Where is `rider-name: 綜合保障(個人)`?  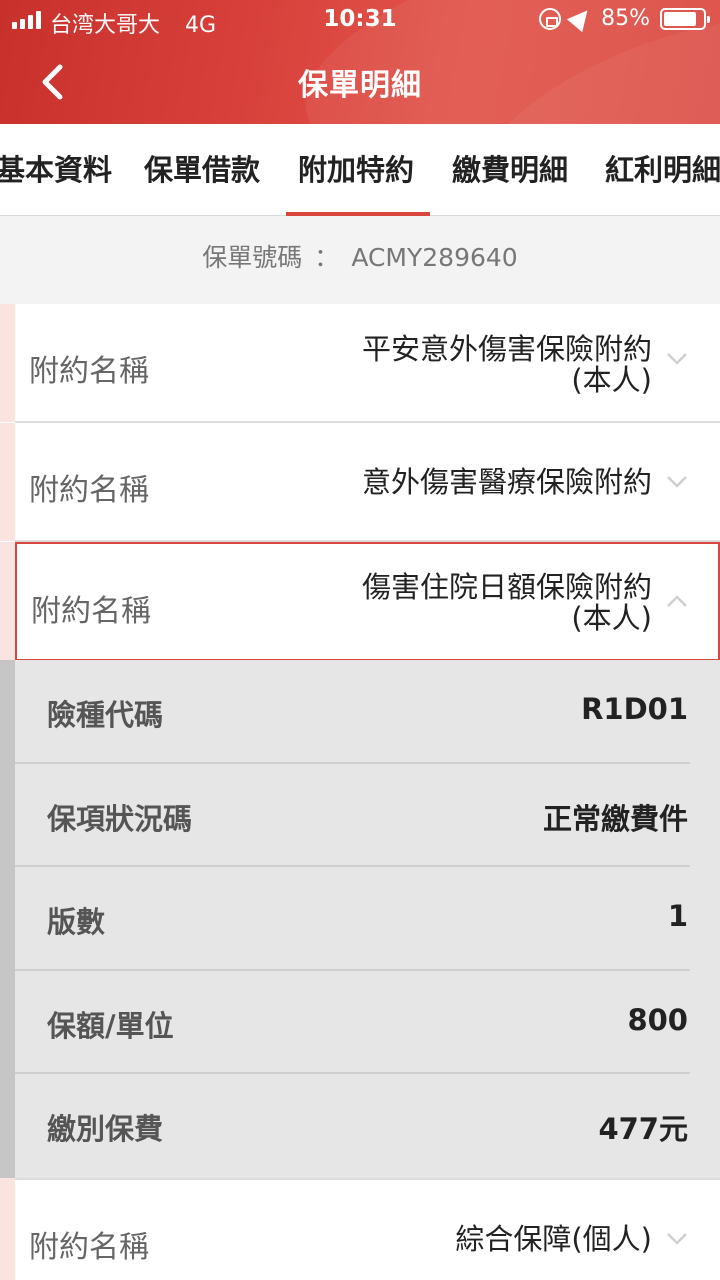 rider-name: 綜合保障(個人) is located at coordinates (553, 1239).